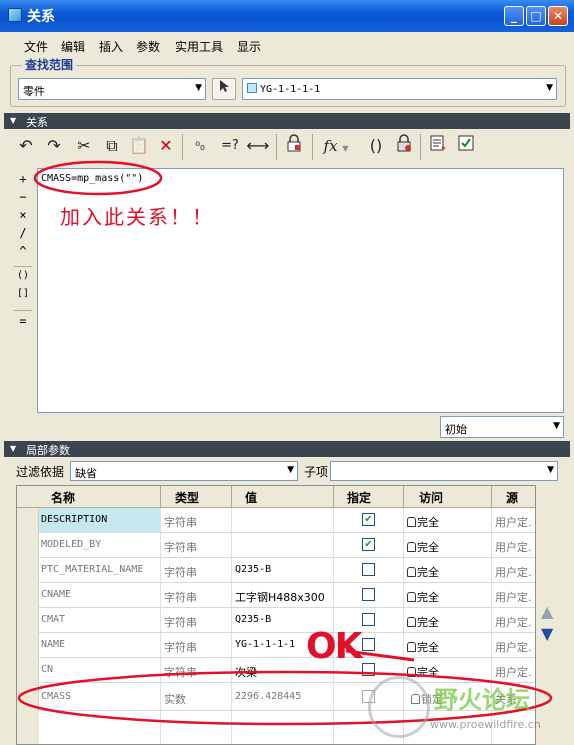 The width and height of the screenshot is (574, 745). What do you see at coordinates (399, 707) in the screenshot?
I see `watermark-logo-icon` at bounding box center [399, 707].